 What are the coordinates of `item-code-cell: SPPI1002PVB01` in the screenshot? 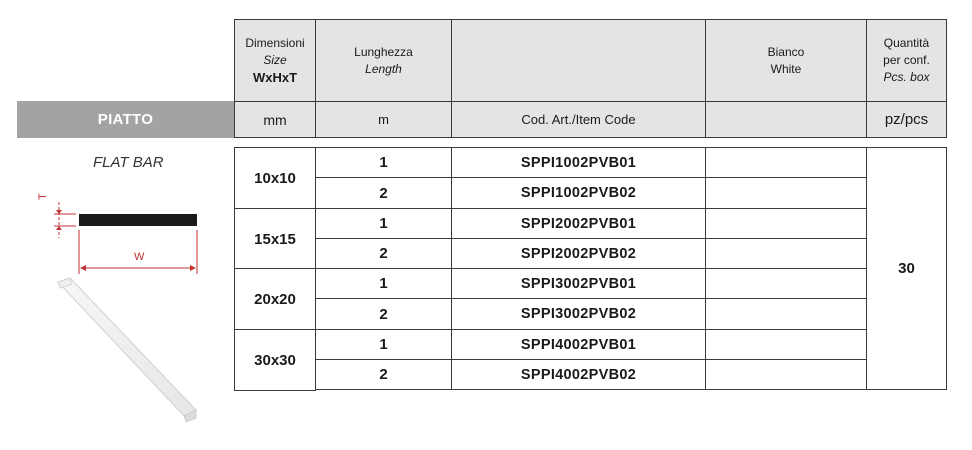 It's located at (578, 162).